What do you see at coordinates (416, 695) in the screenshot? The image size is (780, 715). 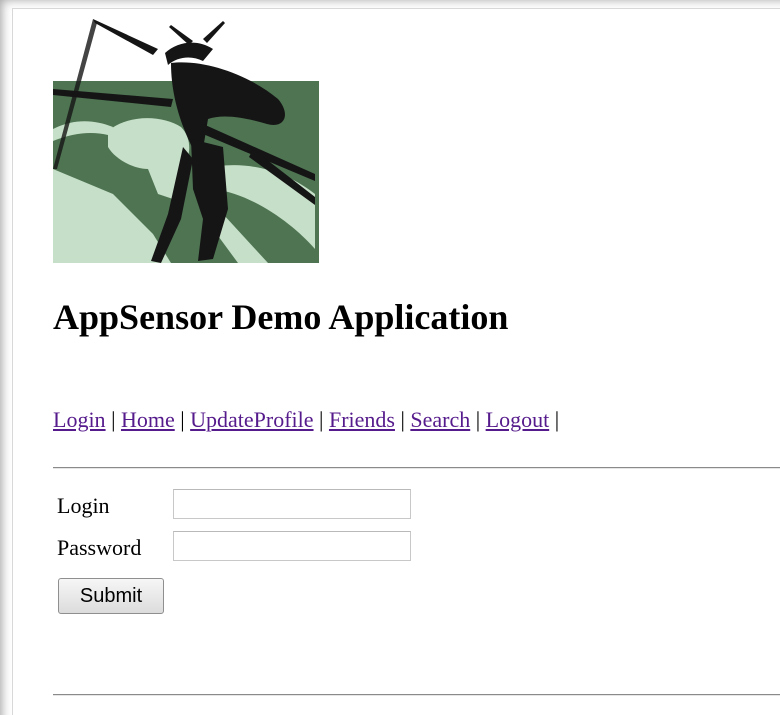 I see `divider-bottom` at bounding box center [416, 695].